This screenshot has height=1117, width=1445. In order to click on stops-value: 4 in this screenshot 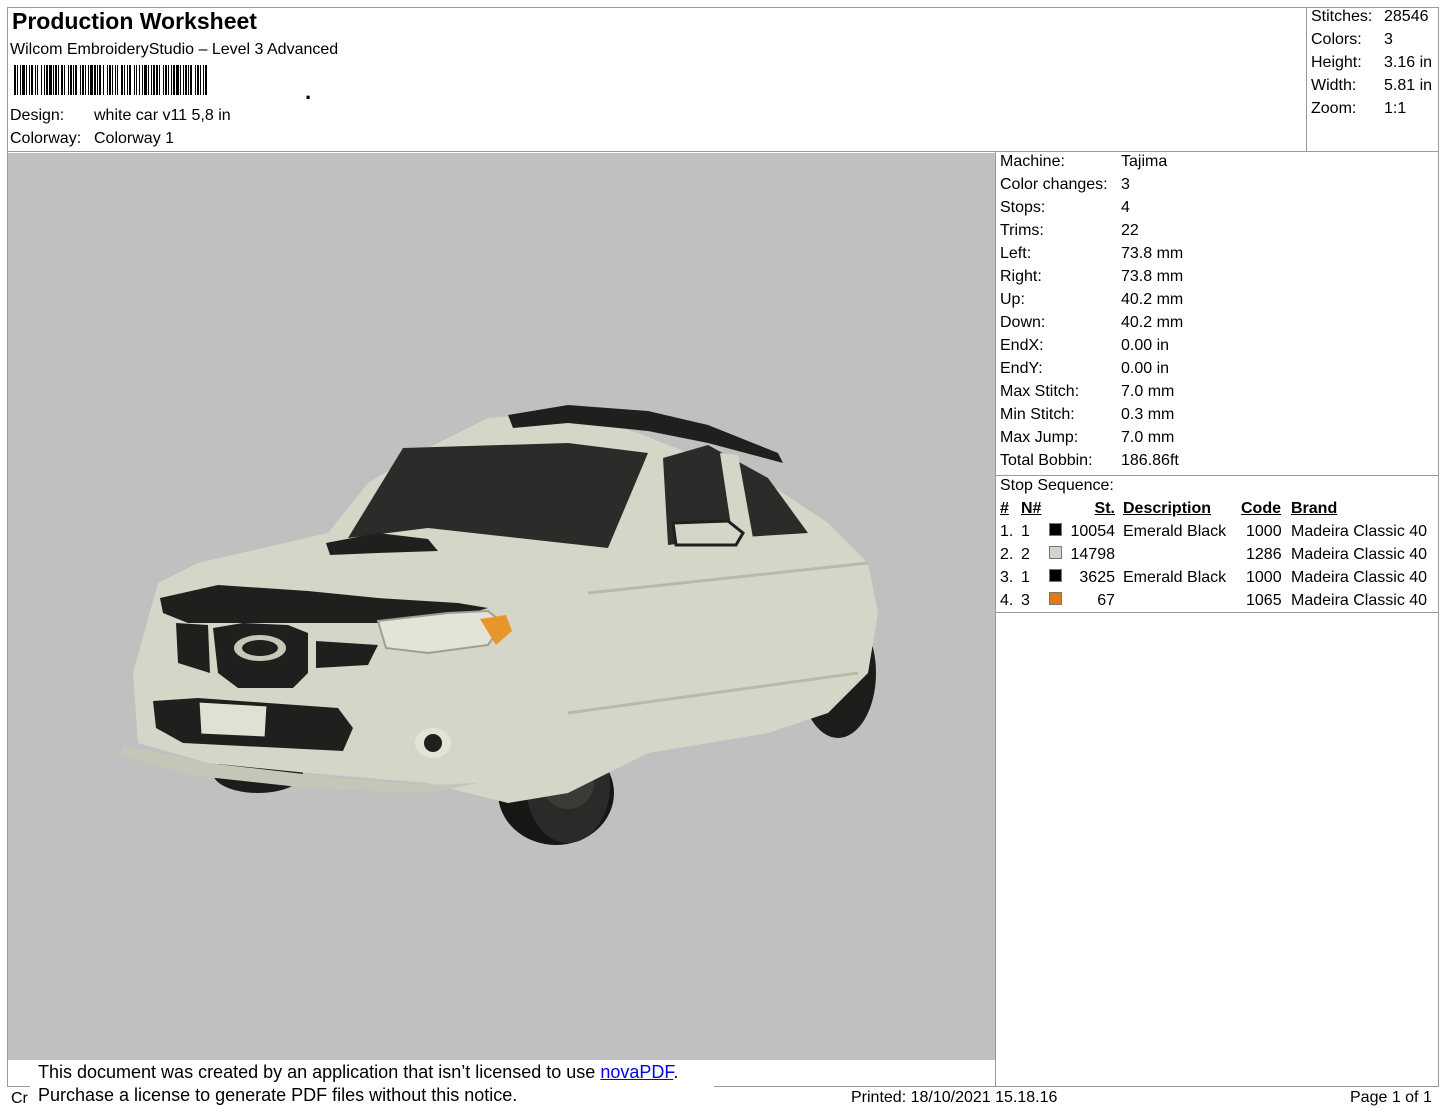, I will do `click(1125, 207)`.